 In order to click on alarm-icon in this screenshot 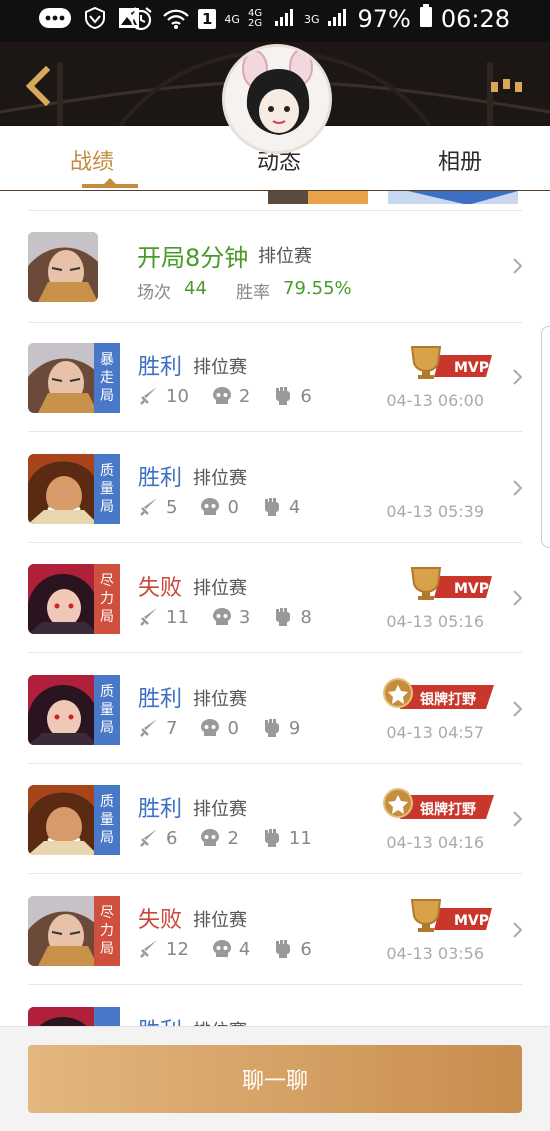, I will do `click(141, 19)`.